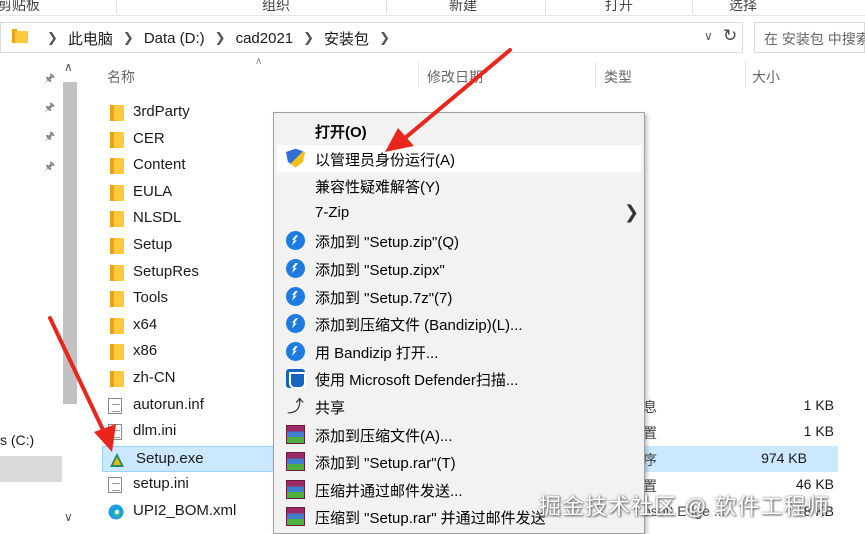  What do you see at coordinates (105, 438) in the screenshot?
I see `arrowhead-icon` at bounding box center [105, 438].